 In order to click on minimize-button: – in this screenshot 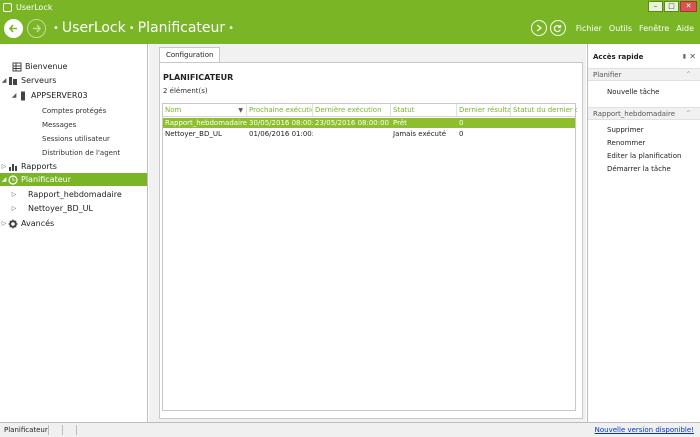, I will do `click(655, 6)`.